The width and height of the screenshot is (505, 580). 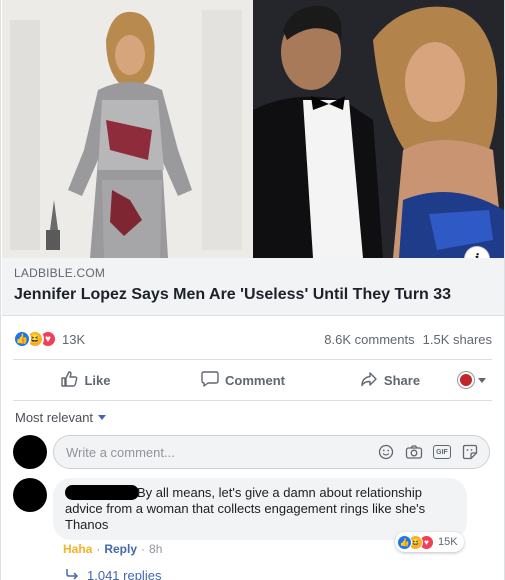 I want to click on sticker-icon, so click(x=470, y=452).